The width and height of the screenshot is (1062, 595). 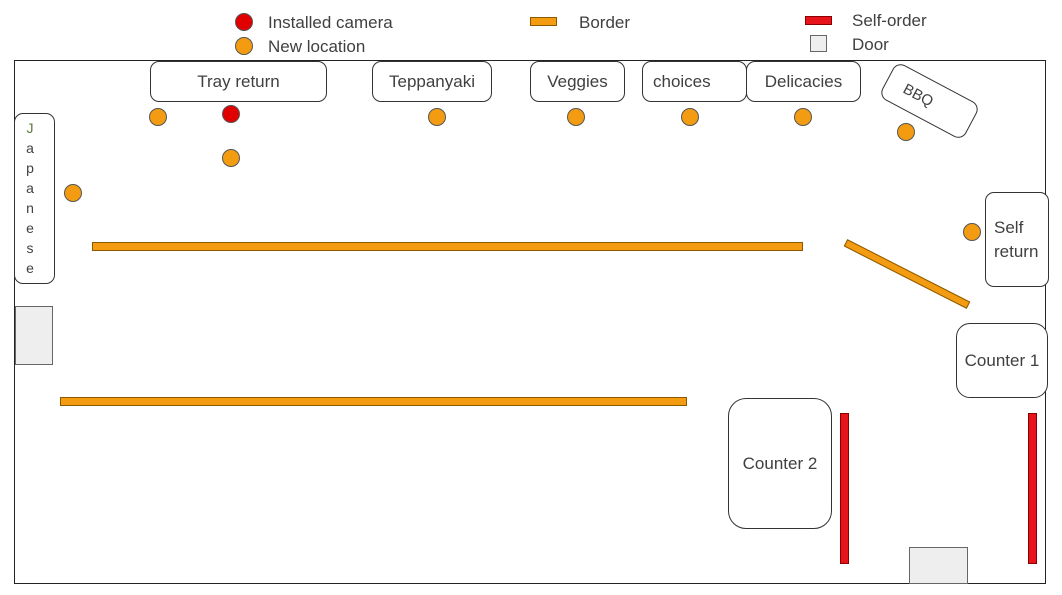 What do you see at coordinates (1016, 251) in the screenshot?
I see `station-self-return-label-line2: return` at bounding box center [1016, 251].